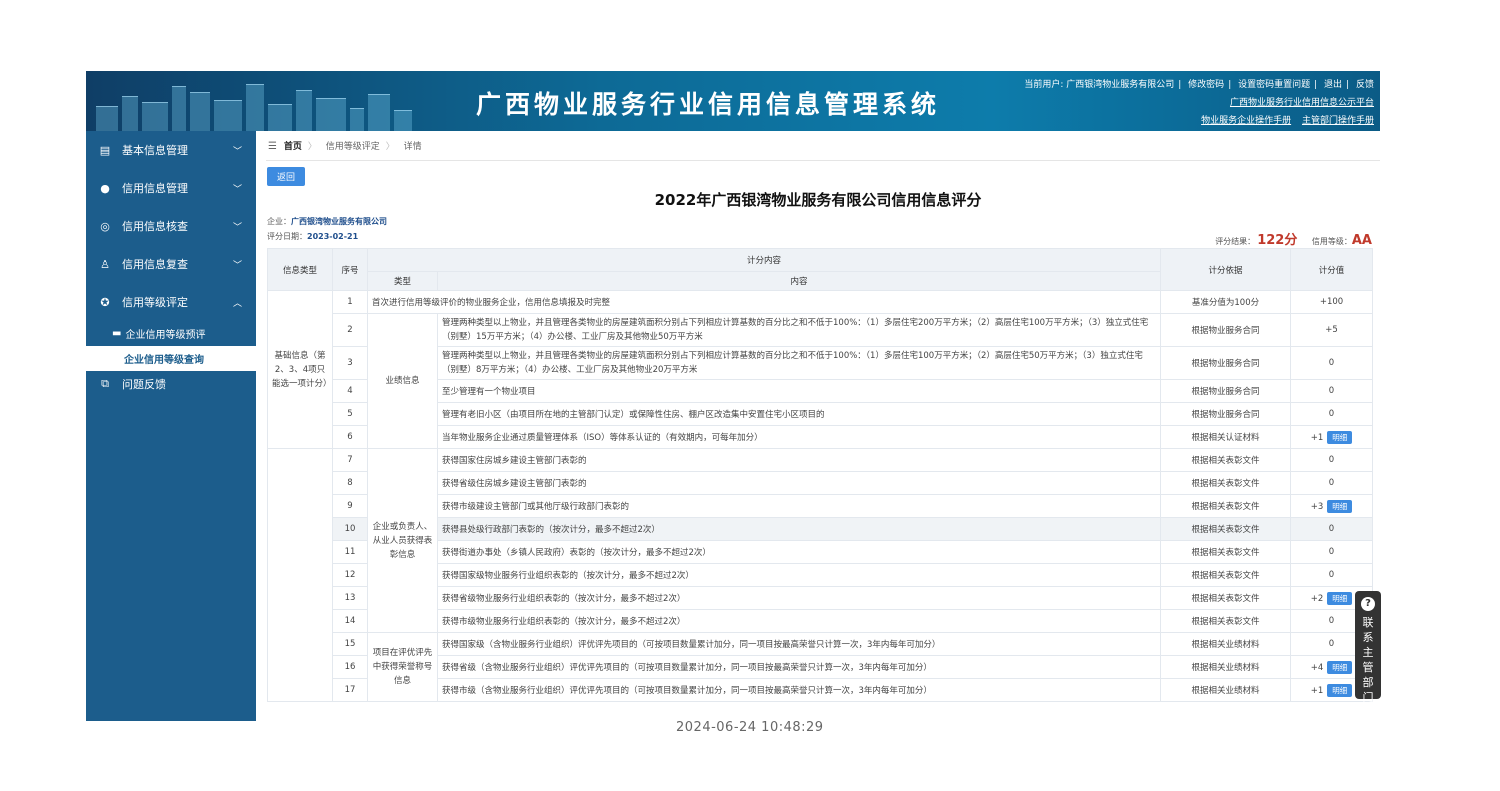 The height and width of the screenshot is (791, 1500). What do you see at coordinates (1226, 667) in the screenshot?
I see `row-basis: 根据相关业绩材料` at bounding box center [1226, 667].